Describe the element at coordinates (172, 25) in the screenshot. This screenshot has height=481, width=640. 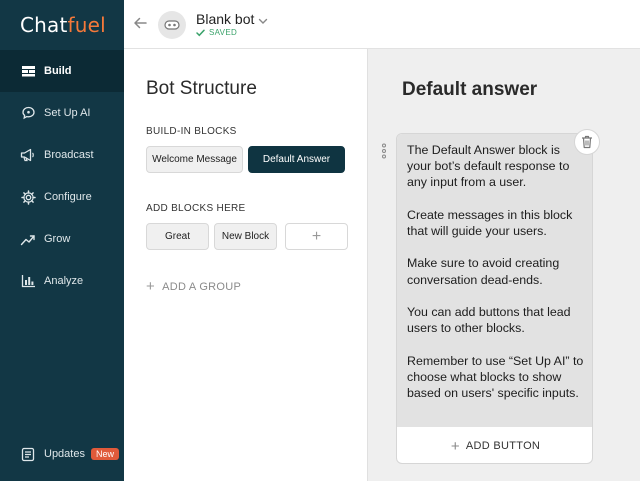
I see `bot-avatar` at that location.